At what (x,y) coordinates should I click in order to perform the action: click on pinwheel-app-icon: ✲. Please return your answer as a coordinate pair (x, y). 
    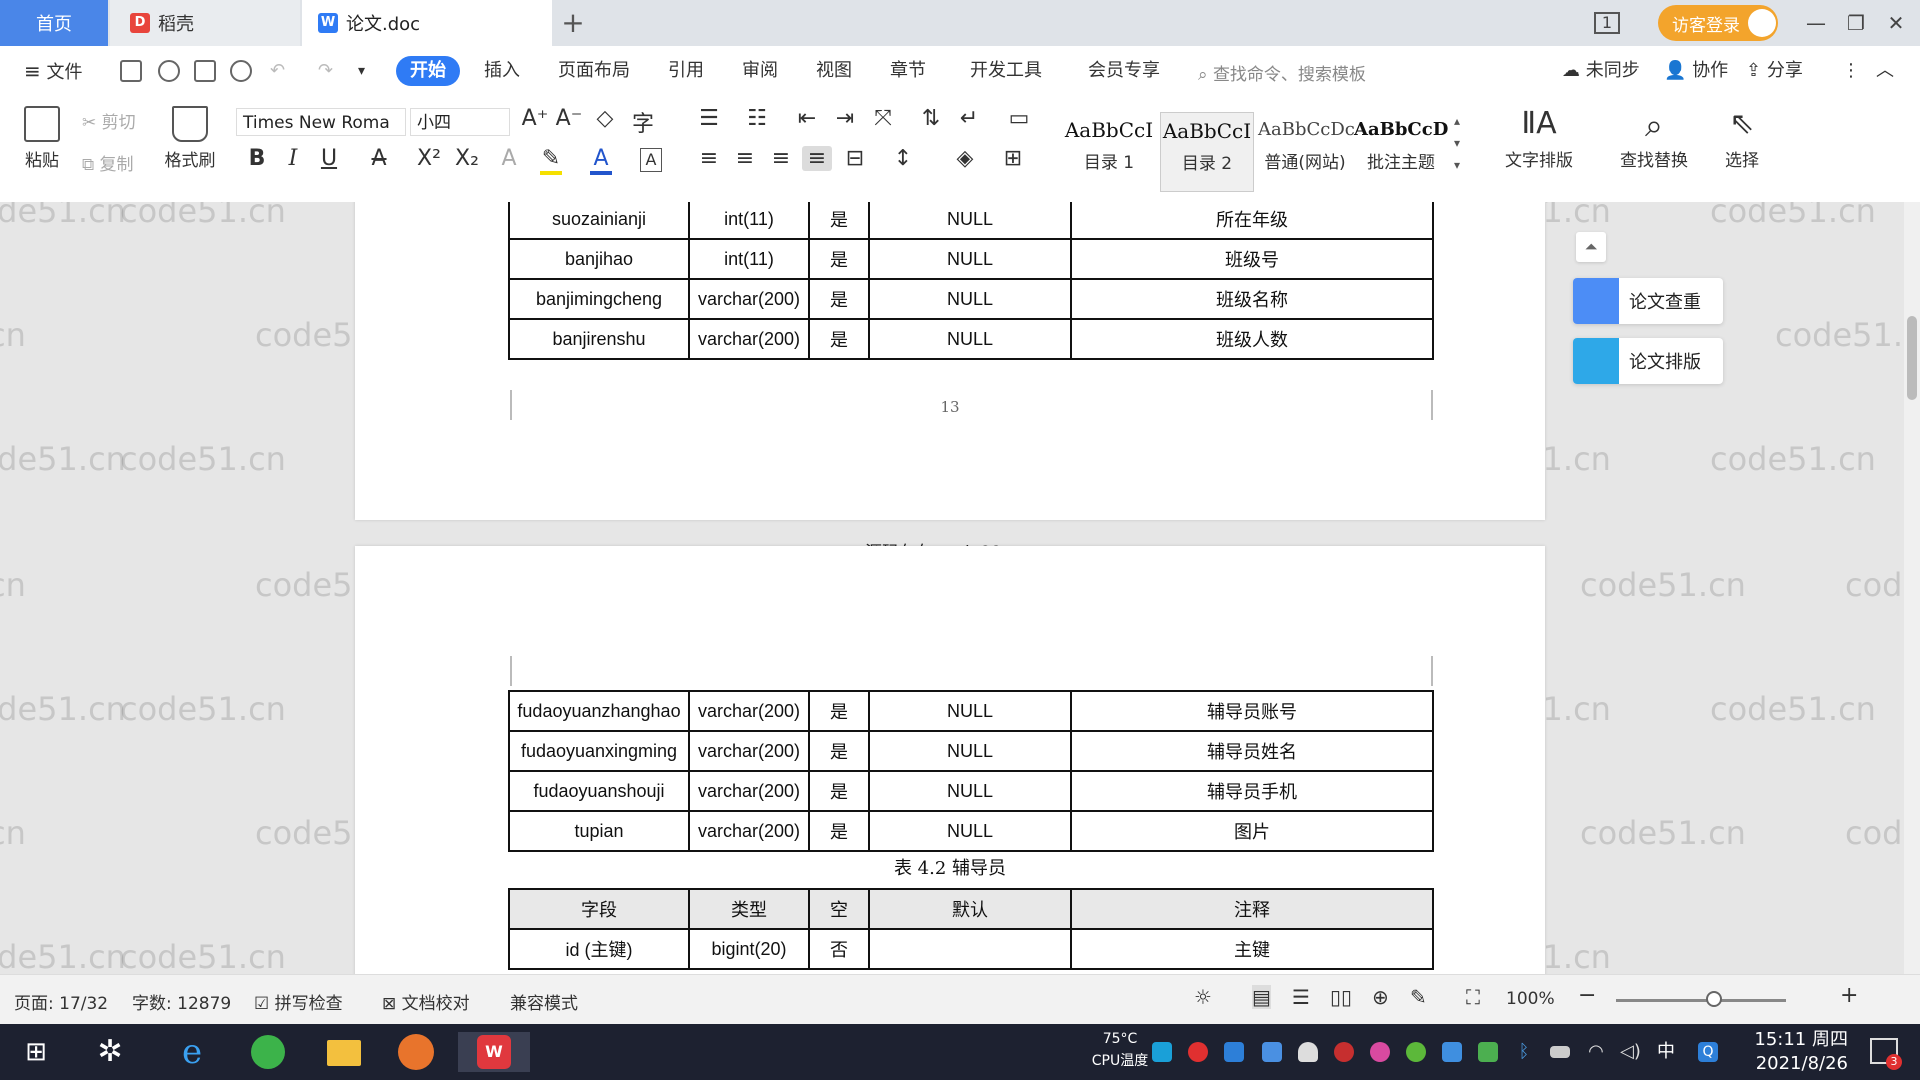
    Looking at the image, I should click on (110, 1052).